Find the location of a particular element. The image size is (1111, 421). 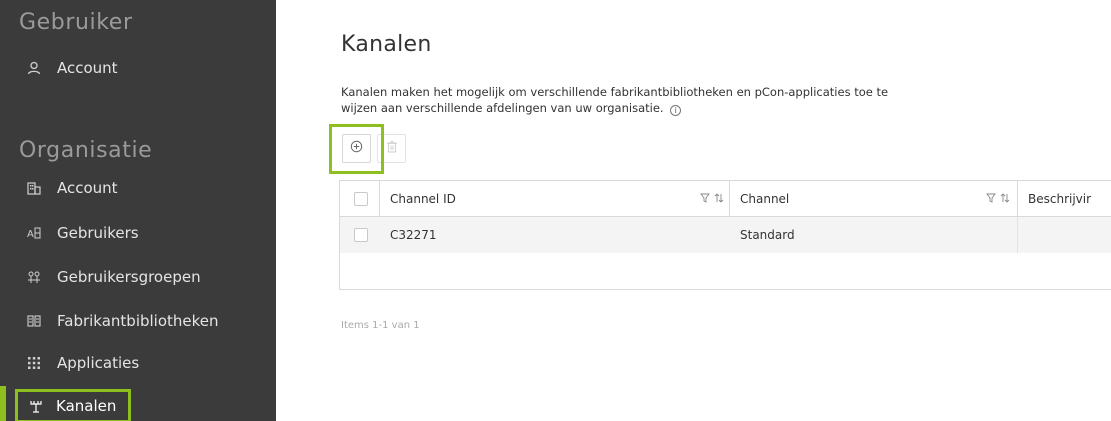

sidebar-item-users: A Gebruikers is located at coordinates (82, 233).